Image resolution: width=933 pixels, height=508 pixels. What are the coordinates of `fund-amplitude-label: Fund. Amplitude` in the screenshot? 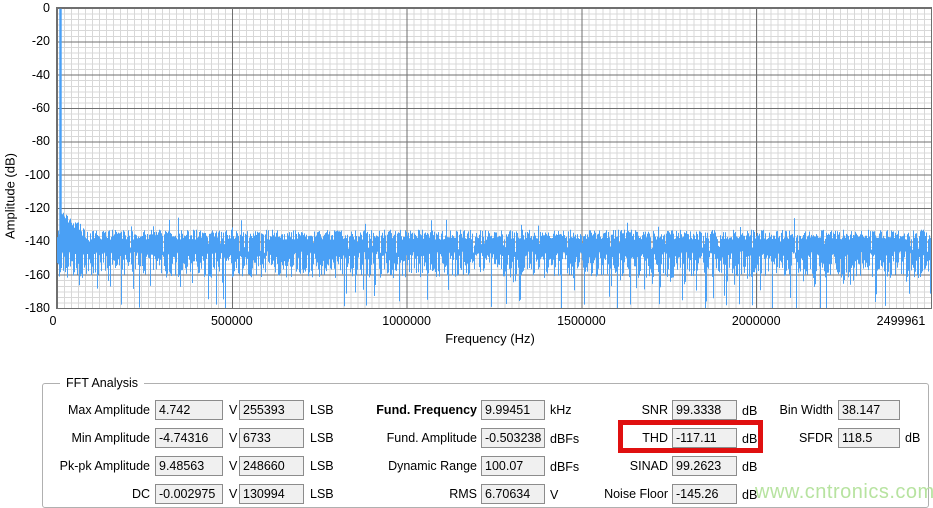 It's located at (431, 438).